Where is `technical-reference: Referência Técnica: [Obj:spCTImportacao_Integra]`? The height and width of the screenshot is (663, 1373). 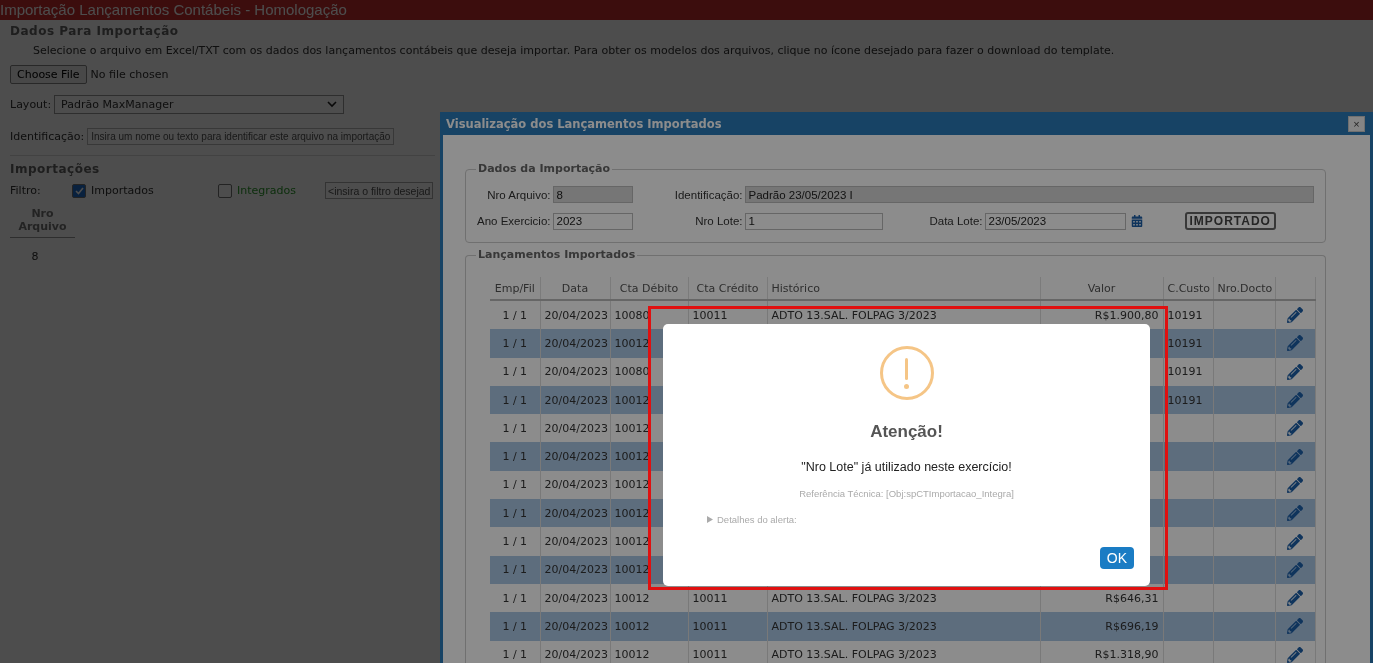 technical-reference: Referência Técnica: [Obj:spCTImportacao_Integra] is located at coordinates (906, 493).